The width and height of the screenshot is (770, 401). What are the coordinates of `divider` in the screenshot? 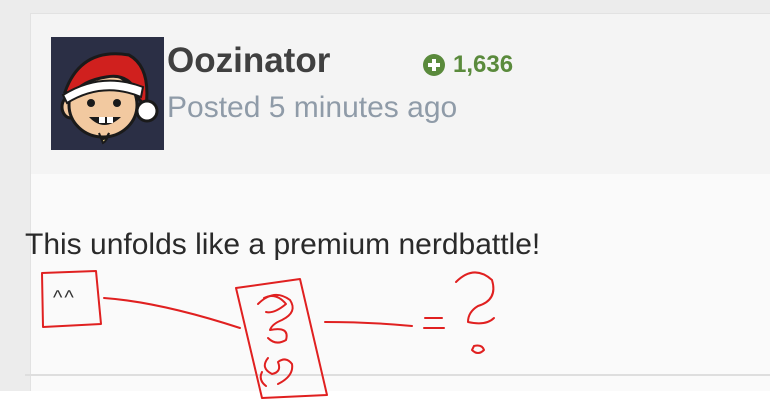 It's located at (397, 375).